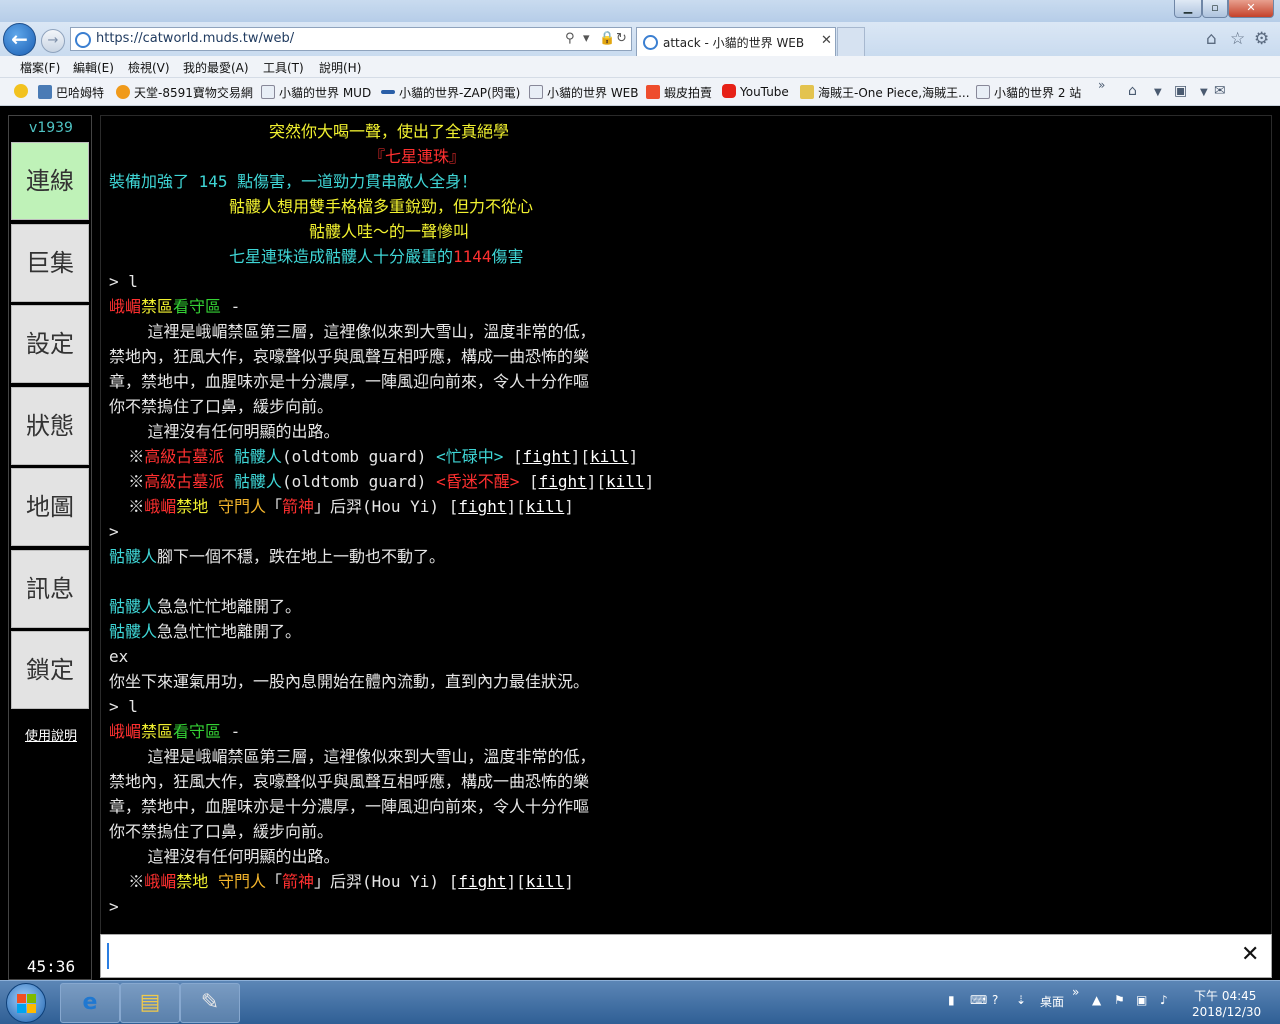 This screenshot has height=1024, width=1280. Describe the element at coordinates (93, 67) in the screenshot. I see `menu-edit: 編輯(E)` at that location.